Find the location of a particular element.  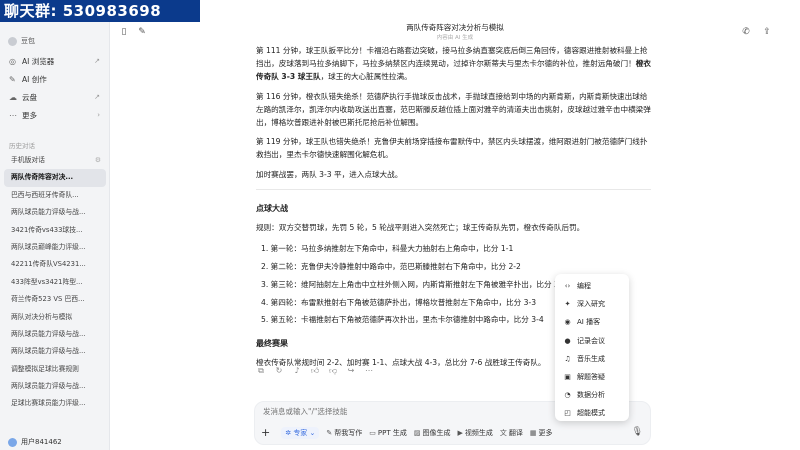

paragraph-extra-time: 加时赛战罢，两队 3-3 平，进入点球大战。 is located at coordinates (329, 174).